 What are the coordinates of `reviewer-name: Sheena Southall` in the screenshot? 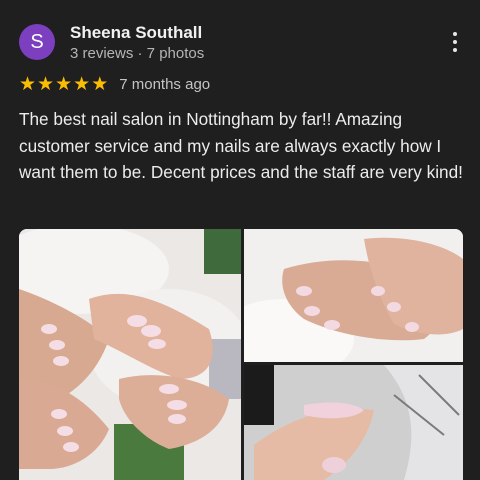 It's located at (136, 33).